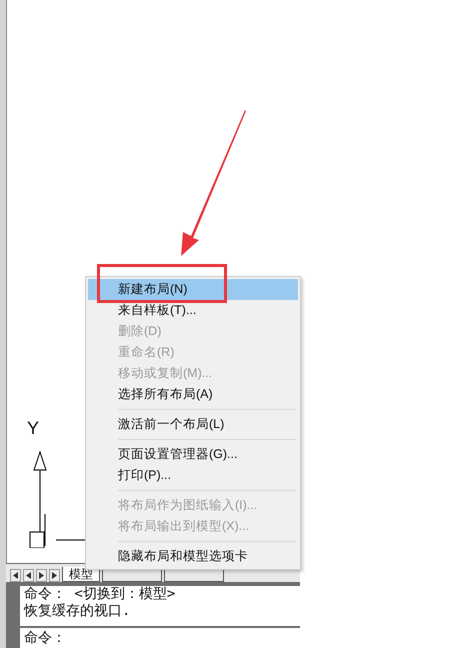 The width and height of the screenshot is (475, 648). Describe the element at coordinates (193, 289) in the screenshot. I see `menu-item: 新建布局(N)` at that location.